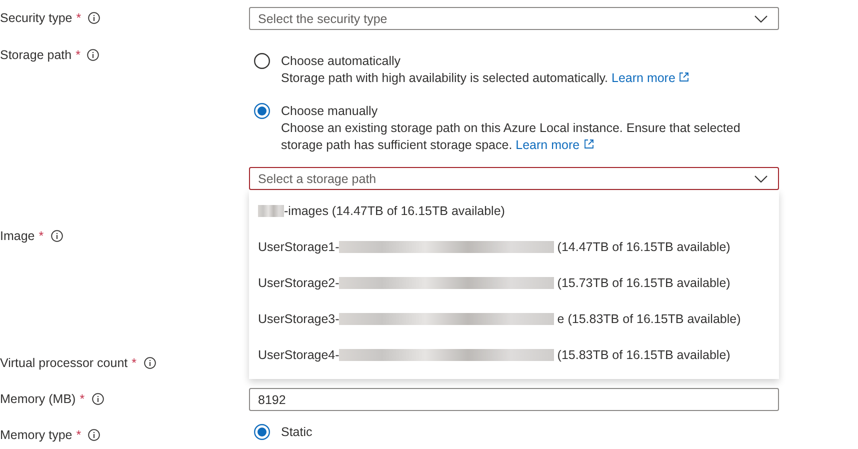  What do you see at coordinates (514, 178) in the screenshot?
I see `dropdown: Select a storage path` at bounding box center [514, 178].